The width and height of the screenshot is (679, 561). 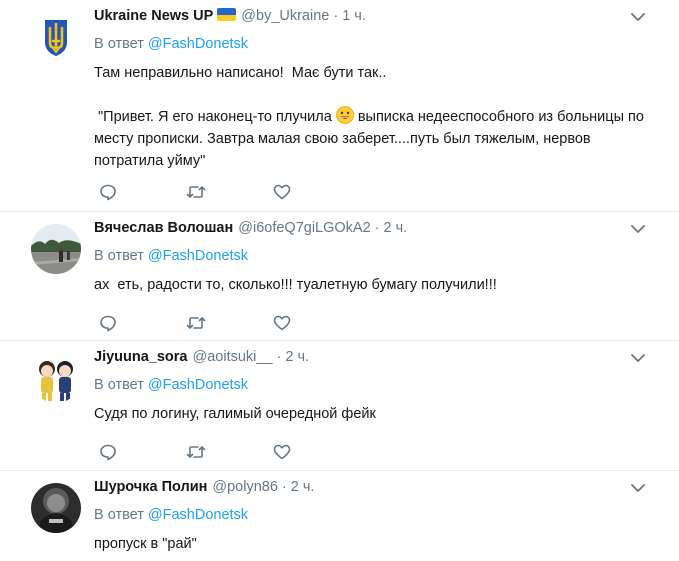 I want to click on tweet-time: 1 ч., so click(x=354, y=16).